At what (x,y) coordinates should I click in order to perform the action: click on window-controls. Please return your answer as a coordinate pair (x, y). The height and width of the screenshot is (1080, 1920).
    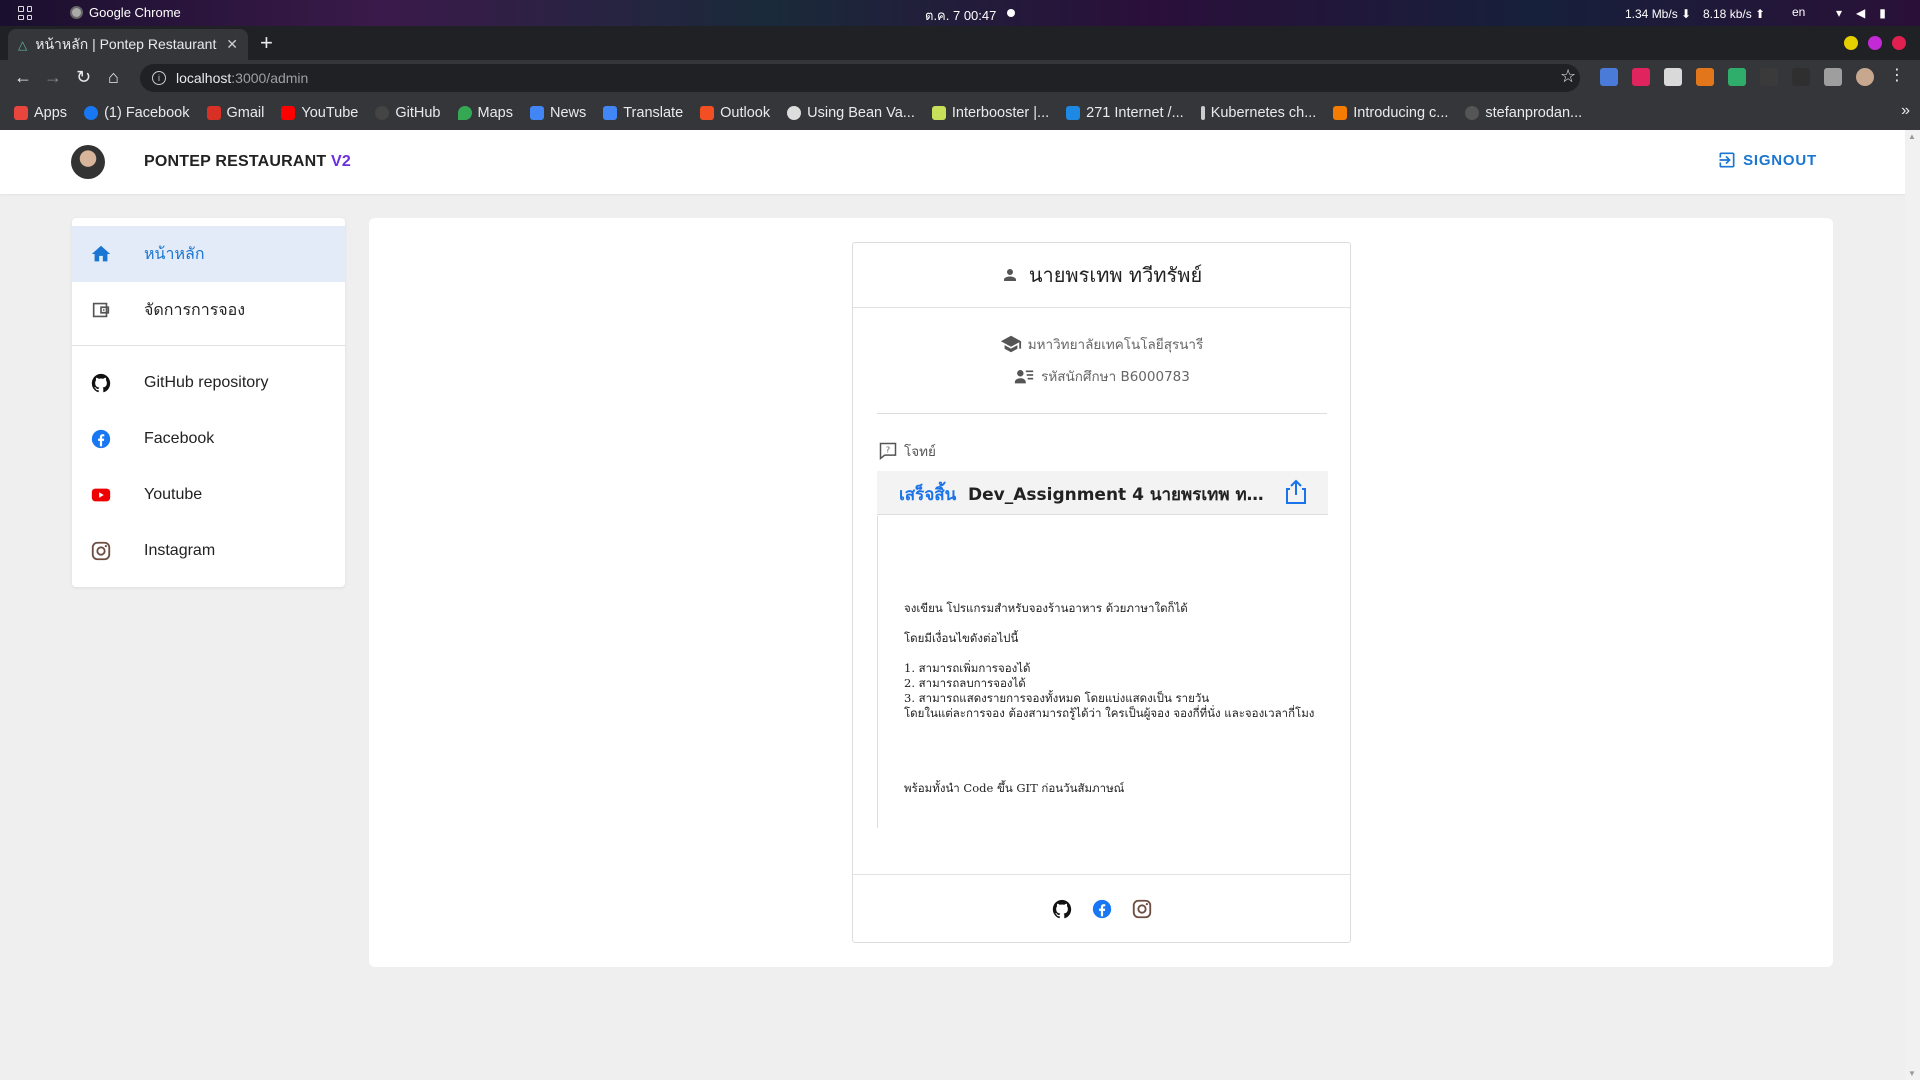
    Looking at the image, I should click on (1875, 43).